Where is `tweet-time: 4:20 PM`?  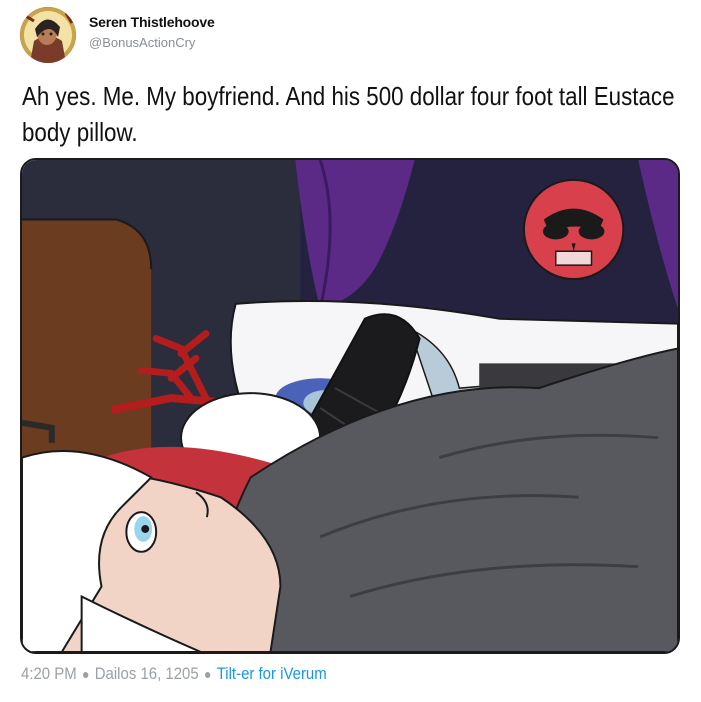 tweet-time: 4:20 PM is located at coordinates (49, 673).